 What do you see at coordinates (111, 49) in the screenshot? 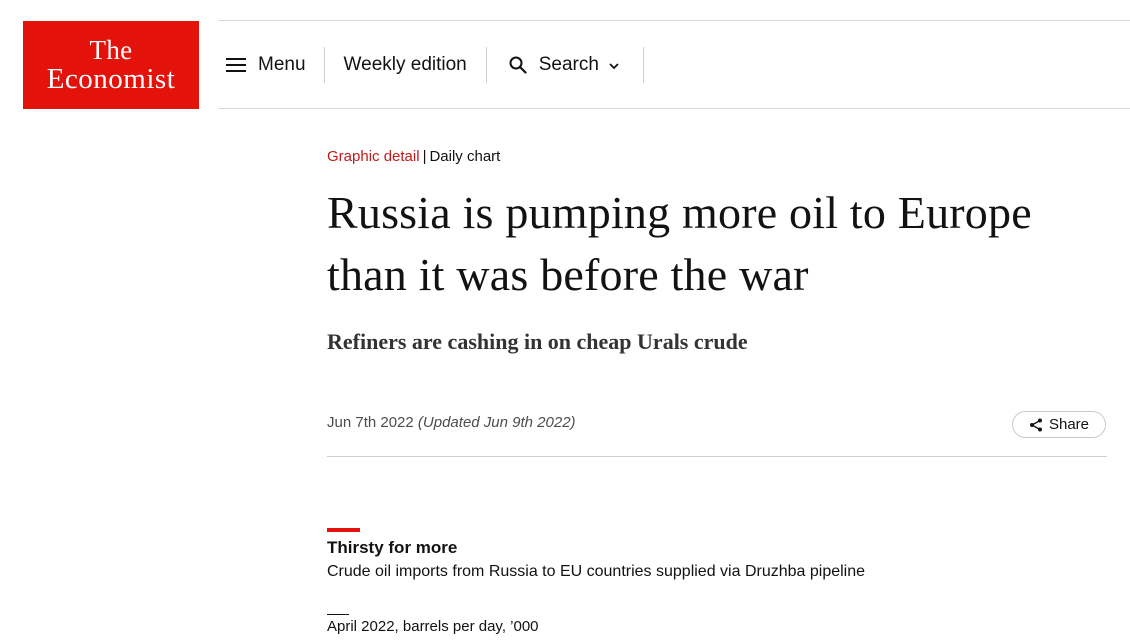
I see `logo-line-1: The` at bounding box center [111, 49].